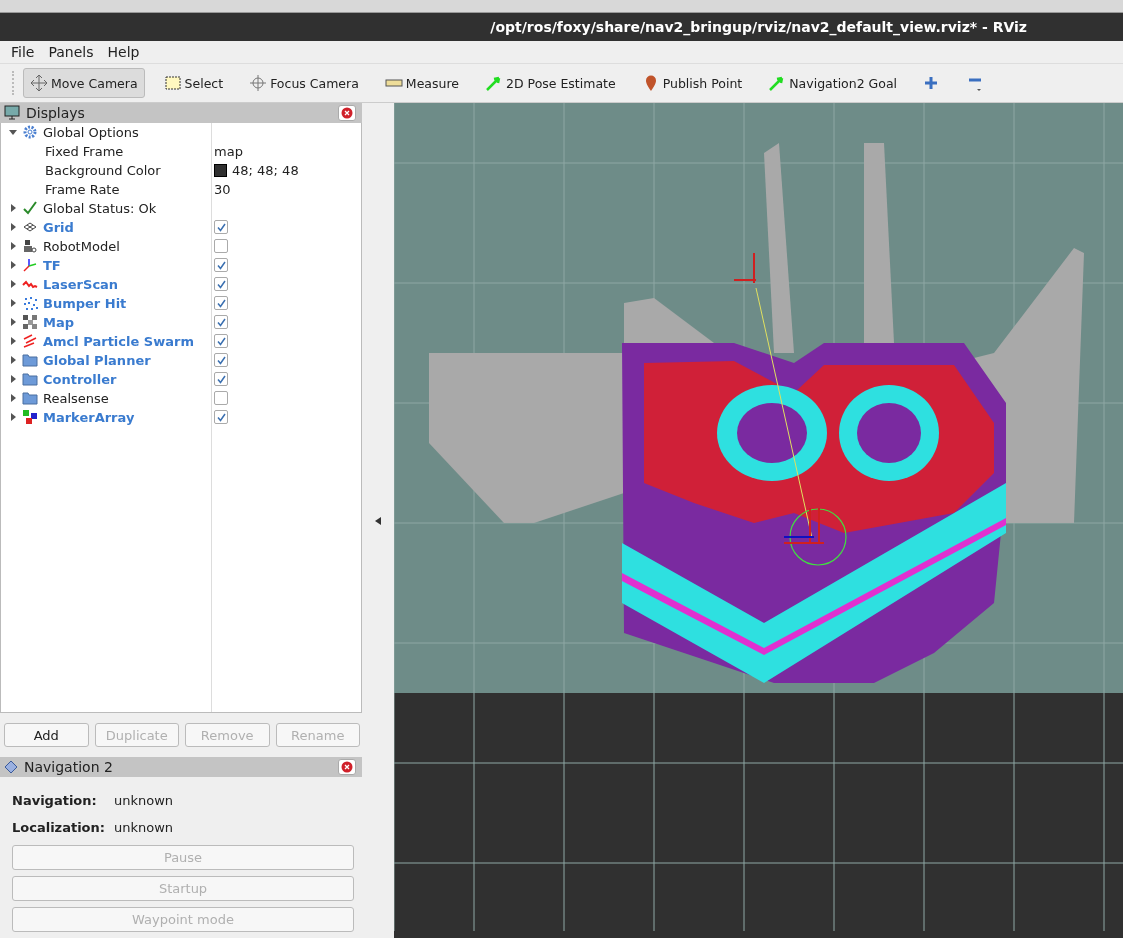 The image size is (1123, 938). I want to click on monitor-icon, so click(12, 113).